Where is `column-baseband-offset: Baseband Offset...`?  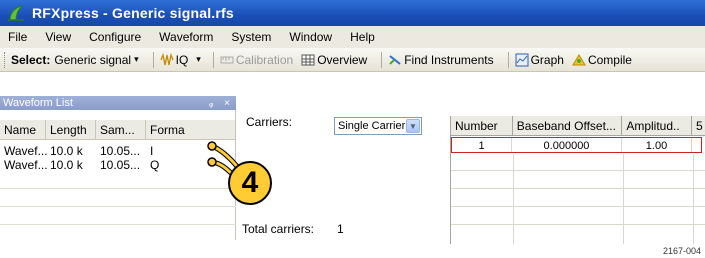 column-baseband-offset: Baseband Offset... is located at coordinates (568, 125).